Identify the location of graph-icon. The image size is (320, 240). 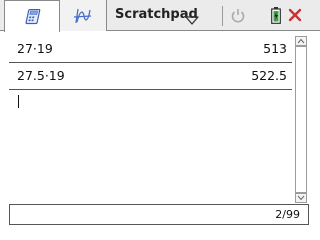
(82, 18).